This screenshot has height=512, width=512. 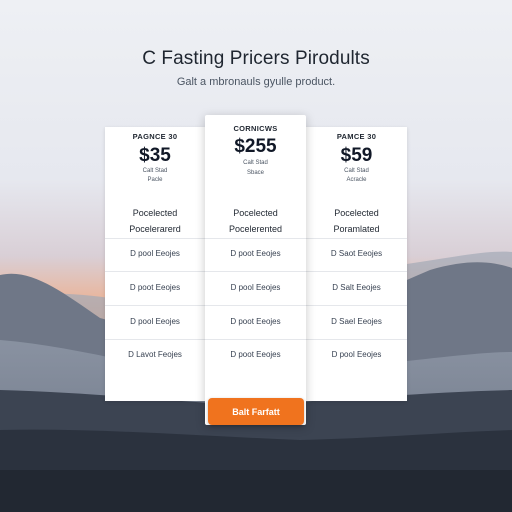 What do you see at coordinates (255, 173) in the screenshot?
I see `plan-note-secondary: Sbace` at bounding box center [255, 173].